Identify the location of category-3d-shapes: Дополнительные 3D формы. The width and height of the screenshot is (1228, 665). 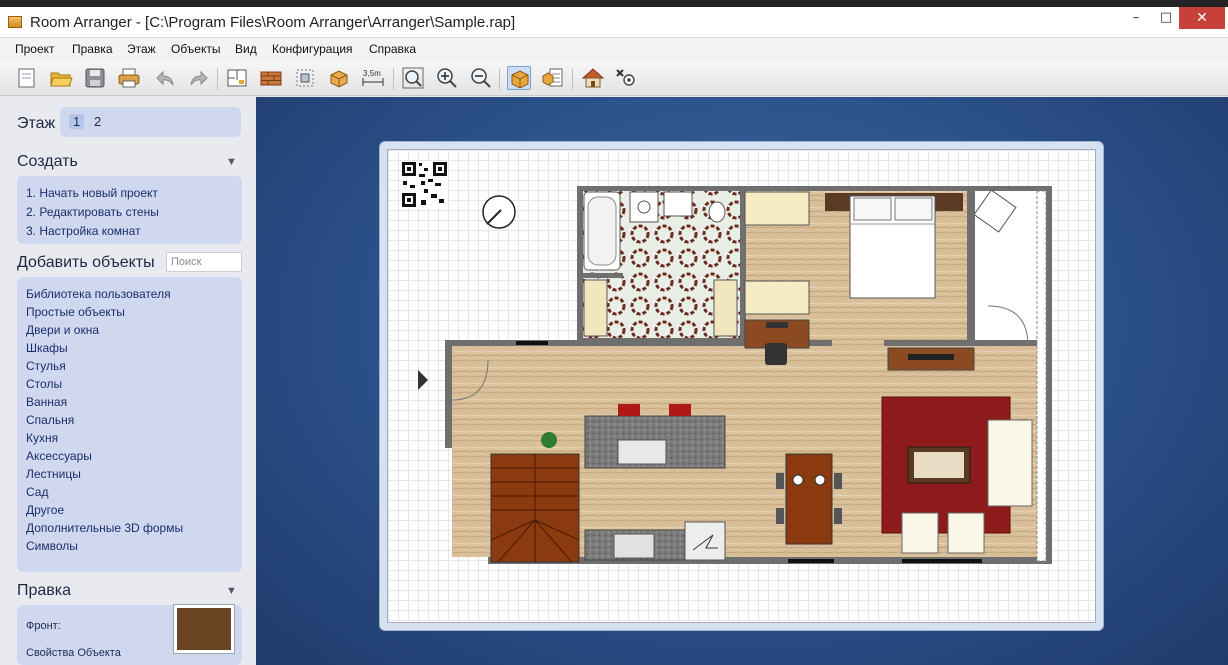
(104, 528).